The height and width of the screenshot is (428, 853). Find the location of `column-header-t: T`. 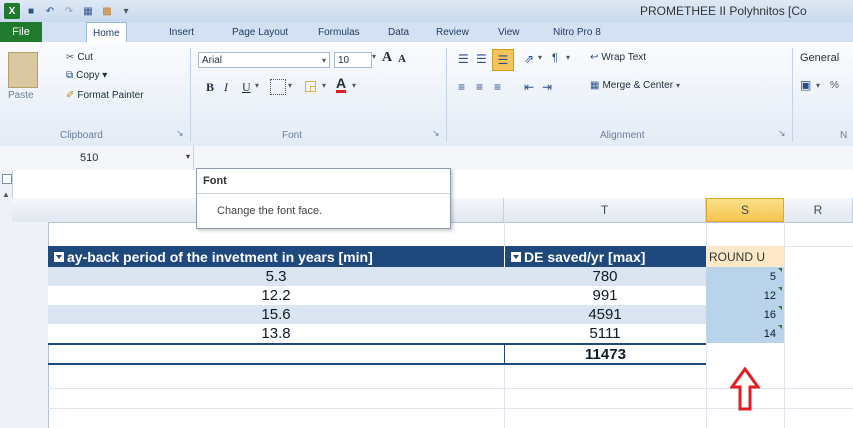

column-header-t: T is located at coordinates (605, 210).